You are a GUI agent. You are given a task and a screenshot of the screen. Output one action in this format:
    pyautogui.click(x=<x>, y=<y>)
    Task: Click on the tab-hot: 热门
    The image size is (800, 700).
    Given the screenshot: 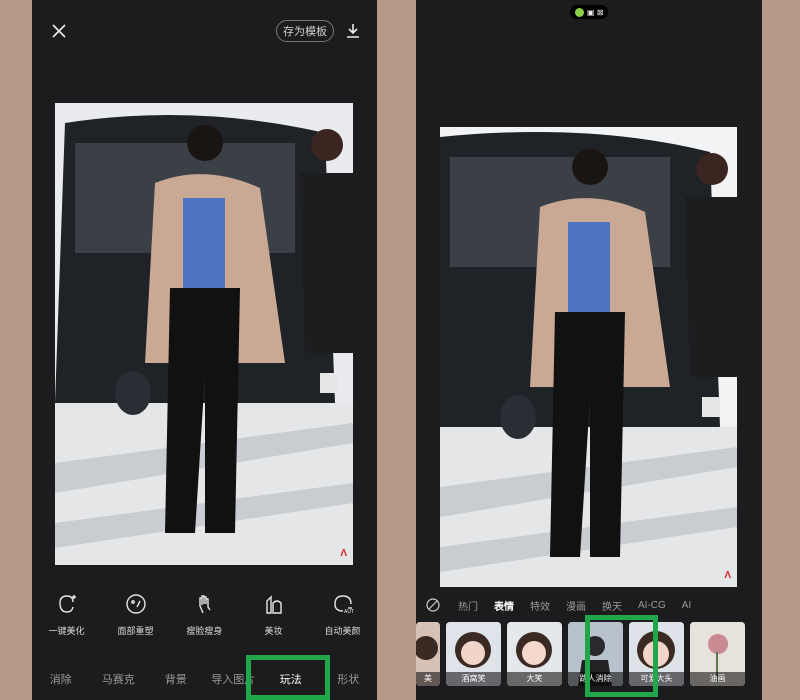 What is the action you would take?
    pyautogui.click(x=468, y=605)
    